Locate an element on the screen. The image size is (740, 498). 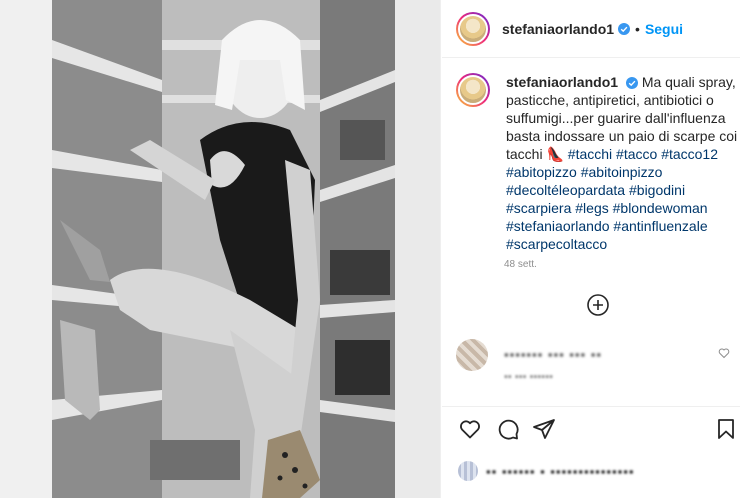
likes-text: ▪▪ ▪▪▪▪▪▪ ▪ ▪▪▪▪▪▪▪▪▪▪▪▪▪▪▪ is located at coordinates (560, 471).